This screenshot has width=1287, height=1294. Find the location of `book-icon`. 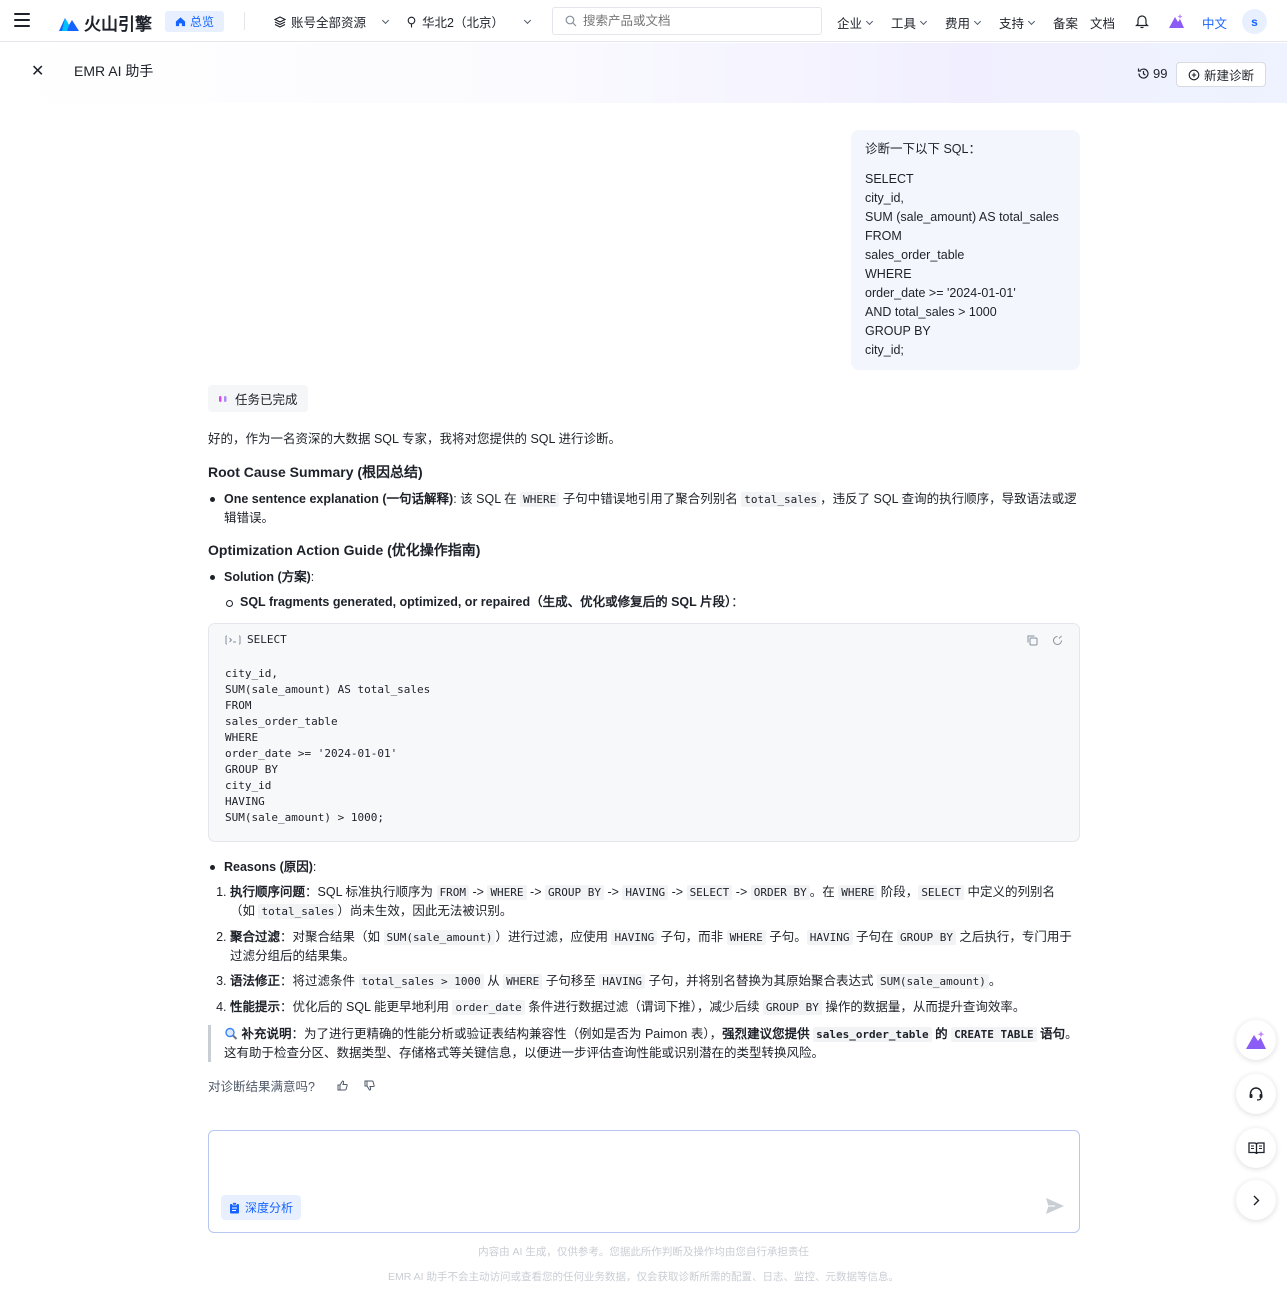

book-icon is located at coordinates (1256, 1148).